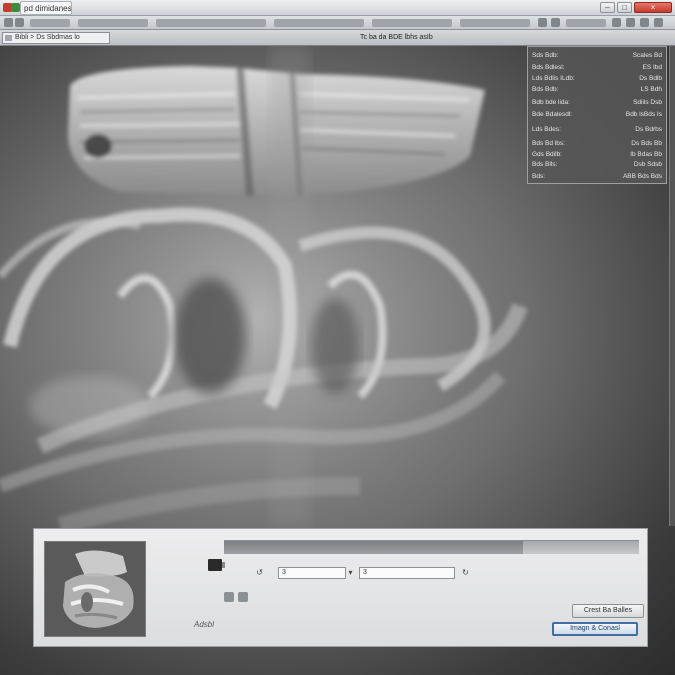 The height and width of the screenshot is (675, 675). What do you see at coordinates (607, 7) in the screenshot?
I see `minimize-button: –` at bounding box center [607, 7].